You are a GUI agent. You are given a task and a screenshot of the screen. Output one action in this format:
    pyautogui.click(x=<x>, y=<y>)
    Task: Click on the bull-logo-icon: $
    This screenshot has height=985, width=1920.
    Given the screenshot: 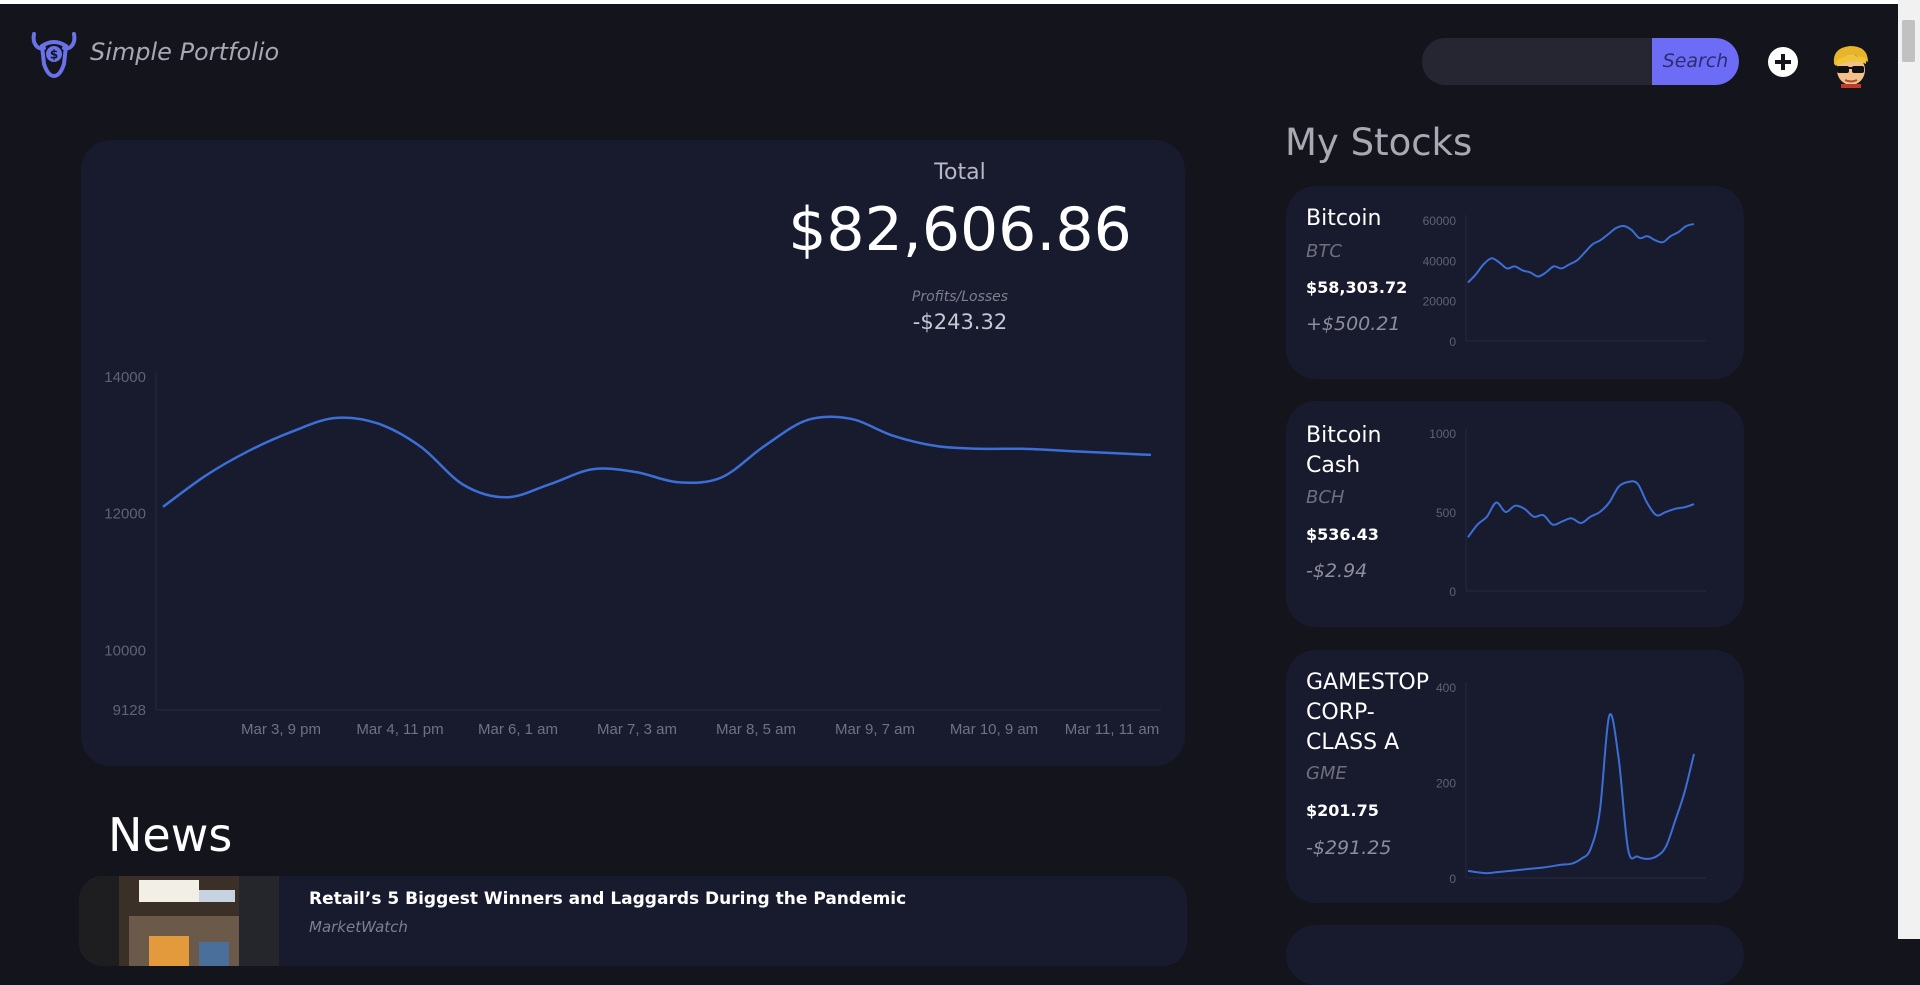 What is the action you would take?
    pyautogui.click(x=54, y=55)
    